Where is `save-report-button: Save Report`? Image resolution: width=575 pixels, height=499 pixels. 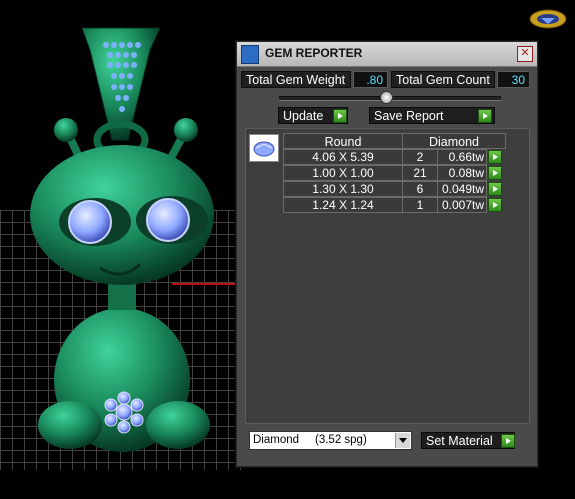 save-report-button: Save Report is located at coordinates (432, 115).